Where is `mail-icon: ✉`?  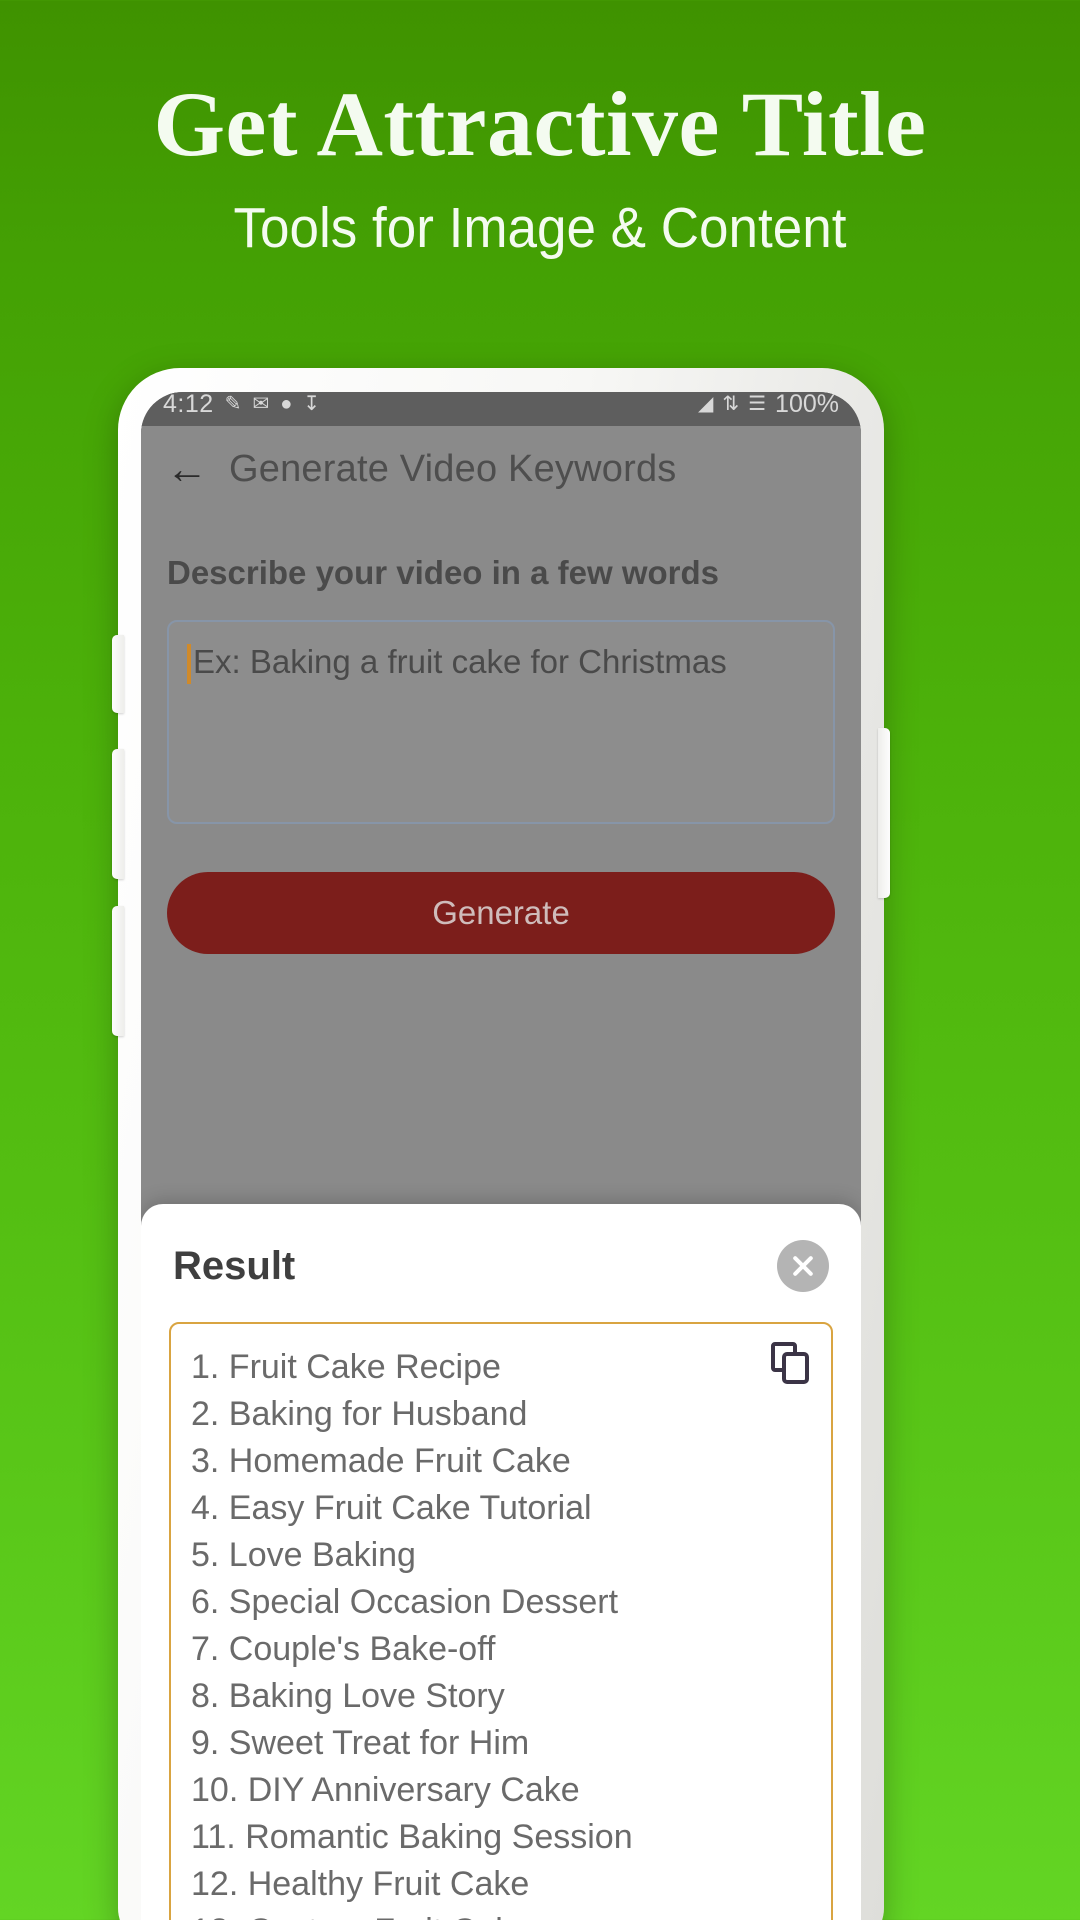
mail-icon: ✉ is located at coordinates (261, 404).